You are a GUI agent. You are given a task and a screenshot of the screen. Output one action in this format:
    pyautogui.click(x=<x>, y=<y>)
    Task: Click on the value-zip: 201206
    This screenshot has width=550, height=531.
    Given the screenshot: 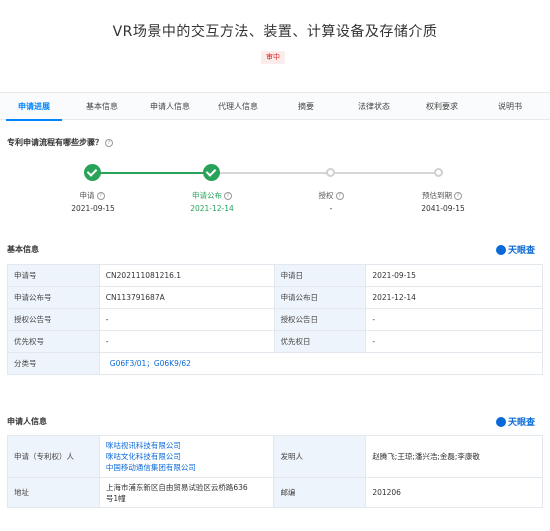 What is the action you would take?
    pyautogui.click(x=454, y=492)
    